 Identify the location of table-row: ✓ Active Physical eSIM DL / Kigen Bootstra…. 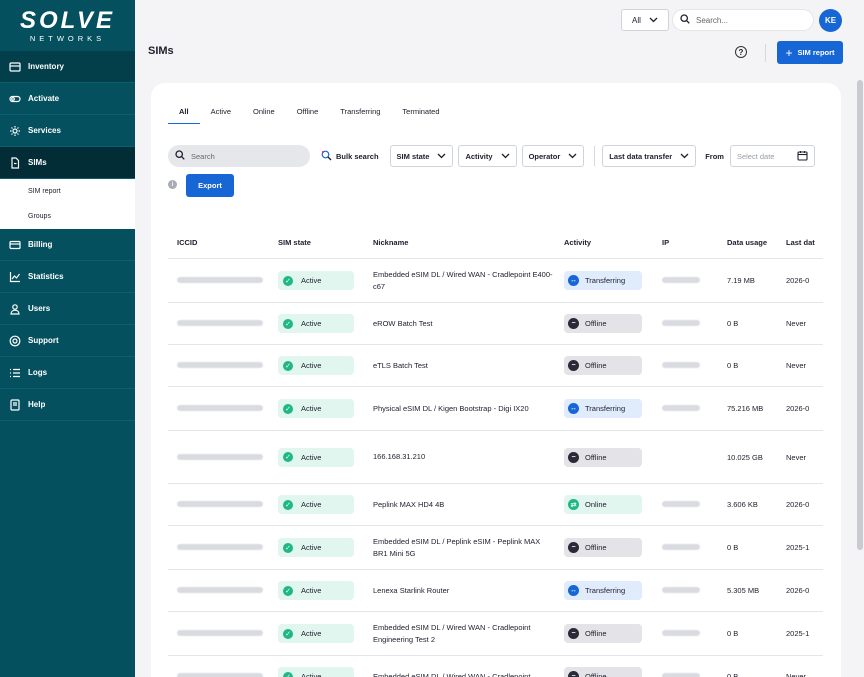
(495, 409).